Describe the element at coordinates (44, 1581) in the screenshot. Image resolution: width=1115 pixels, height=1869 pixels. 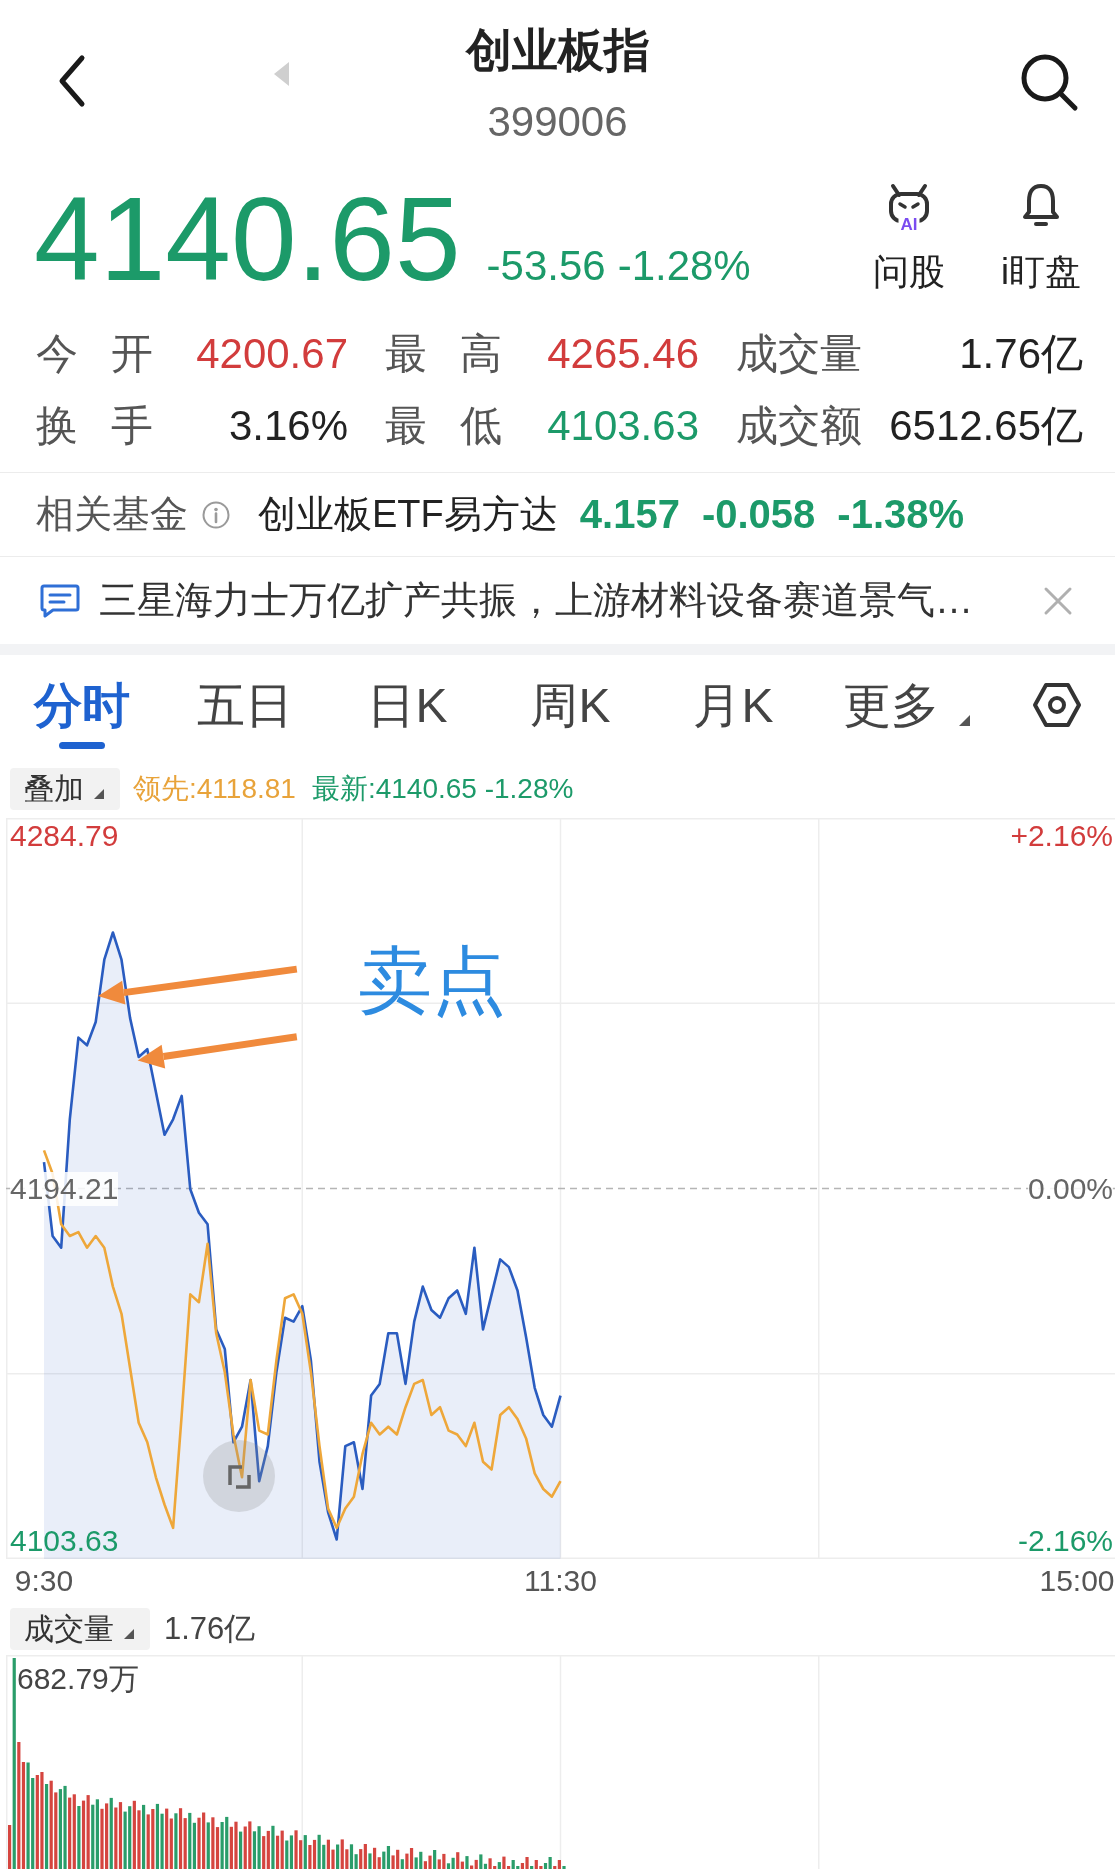
I see `time-label: 9:30` at that location.